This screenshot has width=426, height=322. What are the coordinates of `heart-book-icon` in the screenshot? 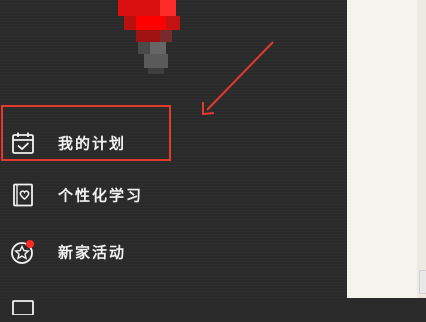 It's located at (23, 195).